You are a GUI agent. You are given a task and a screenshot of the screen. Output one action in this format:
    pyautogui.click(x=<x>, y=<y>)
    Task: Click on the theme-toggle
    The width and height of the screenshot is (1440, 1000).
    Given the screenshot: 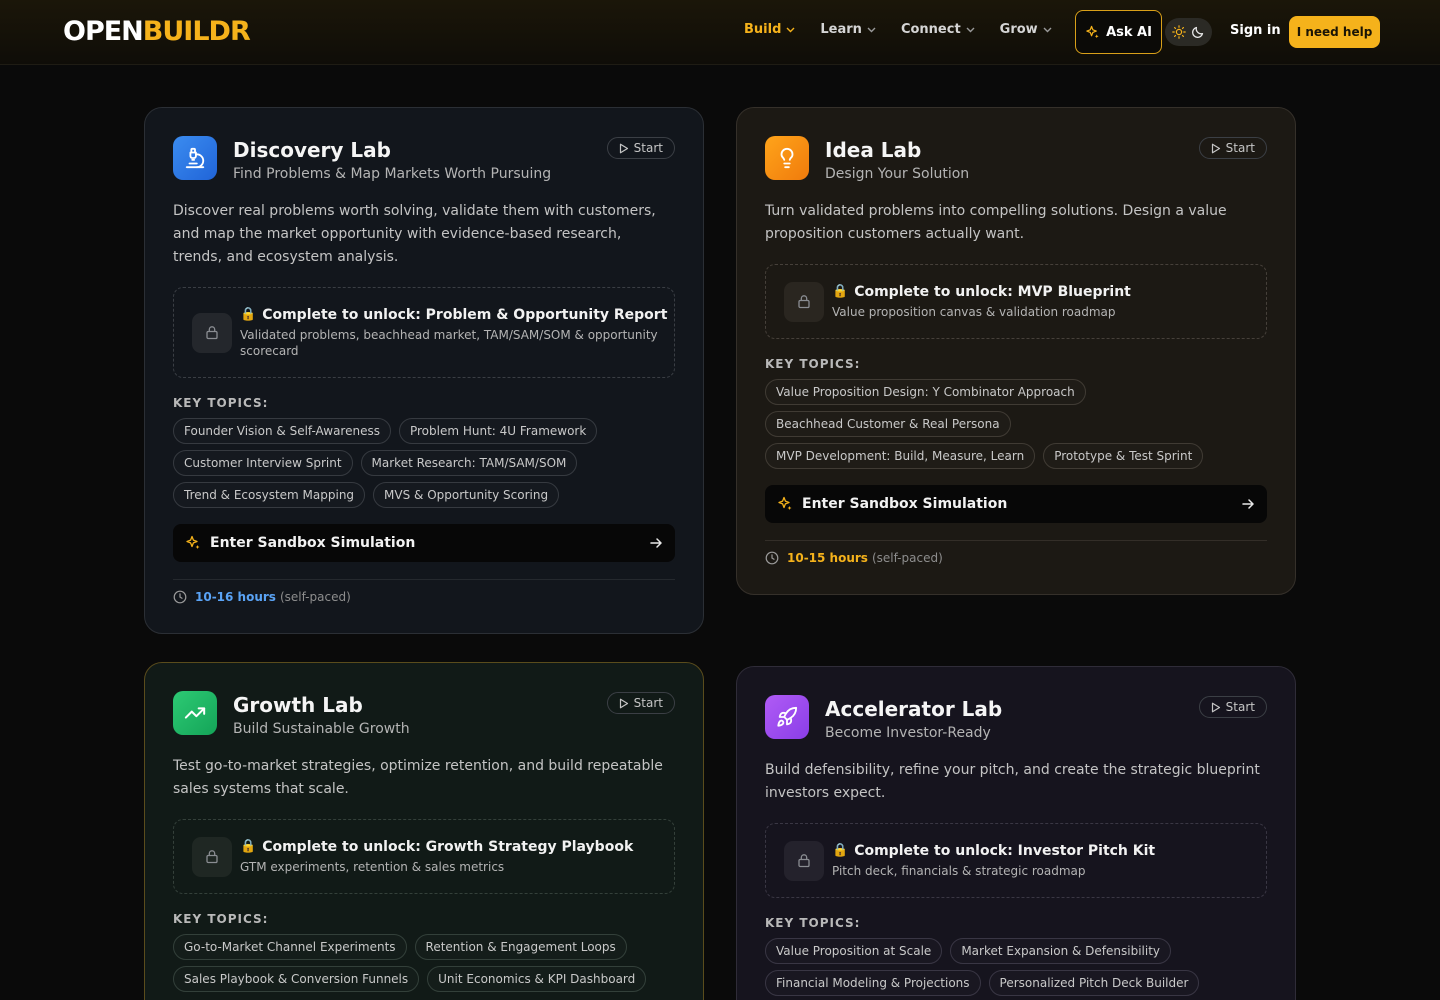 What is the action you would take?
    pyautogui.click(x=1188, y=32)
    